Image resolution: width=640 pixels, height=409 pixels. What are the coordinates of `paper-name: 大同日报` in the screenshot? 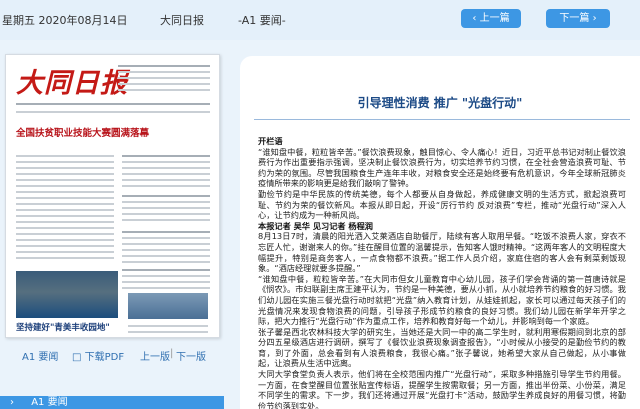 It's located at (182, 20).